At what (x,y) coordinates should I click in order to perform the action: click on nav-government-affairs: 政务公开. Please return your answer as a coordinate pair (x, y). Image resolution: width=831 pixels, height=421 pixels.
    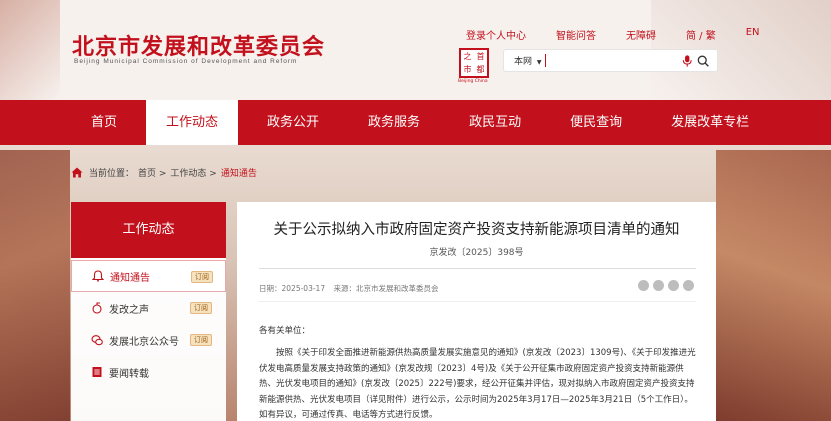
    Looking at the image, I should click on (293, 122).